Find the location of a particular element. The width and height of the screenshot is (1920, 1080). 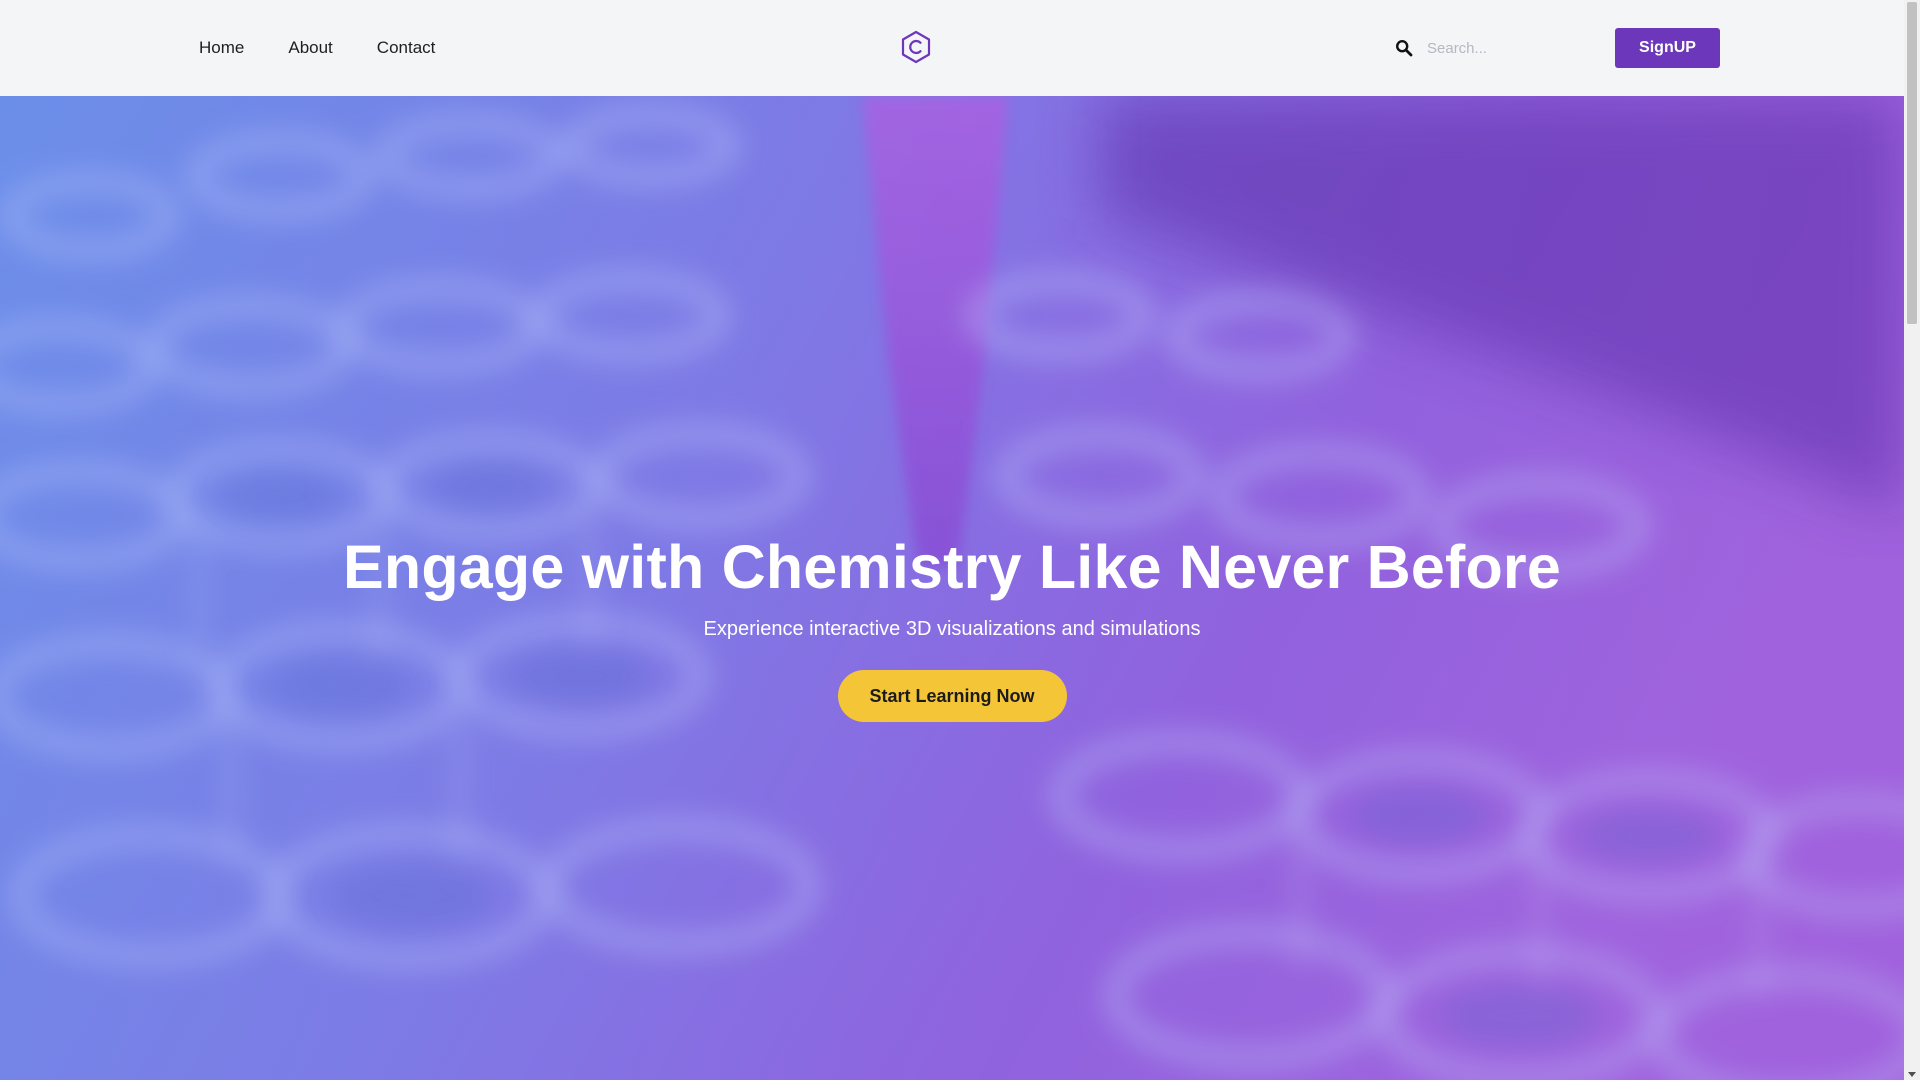

signup-button: SignUP is located at coordinates (1667, 48).